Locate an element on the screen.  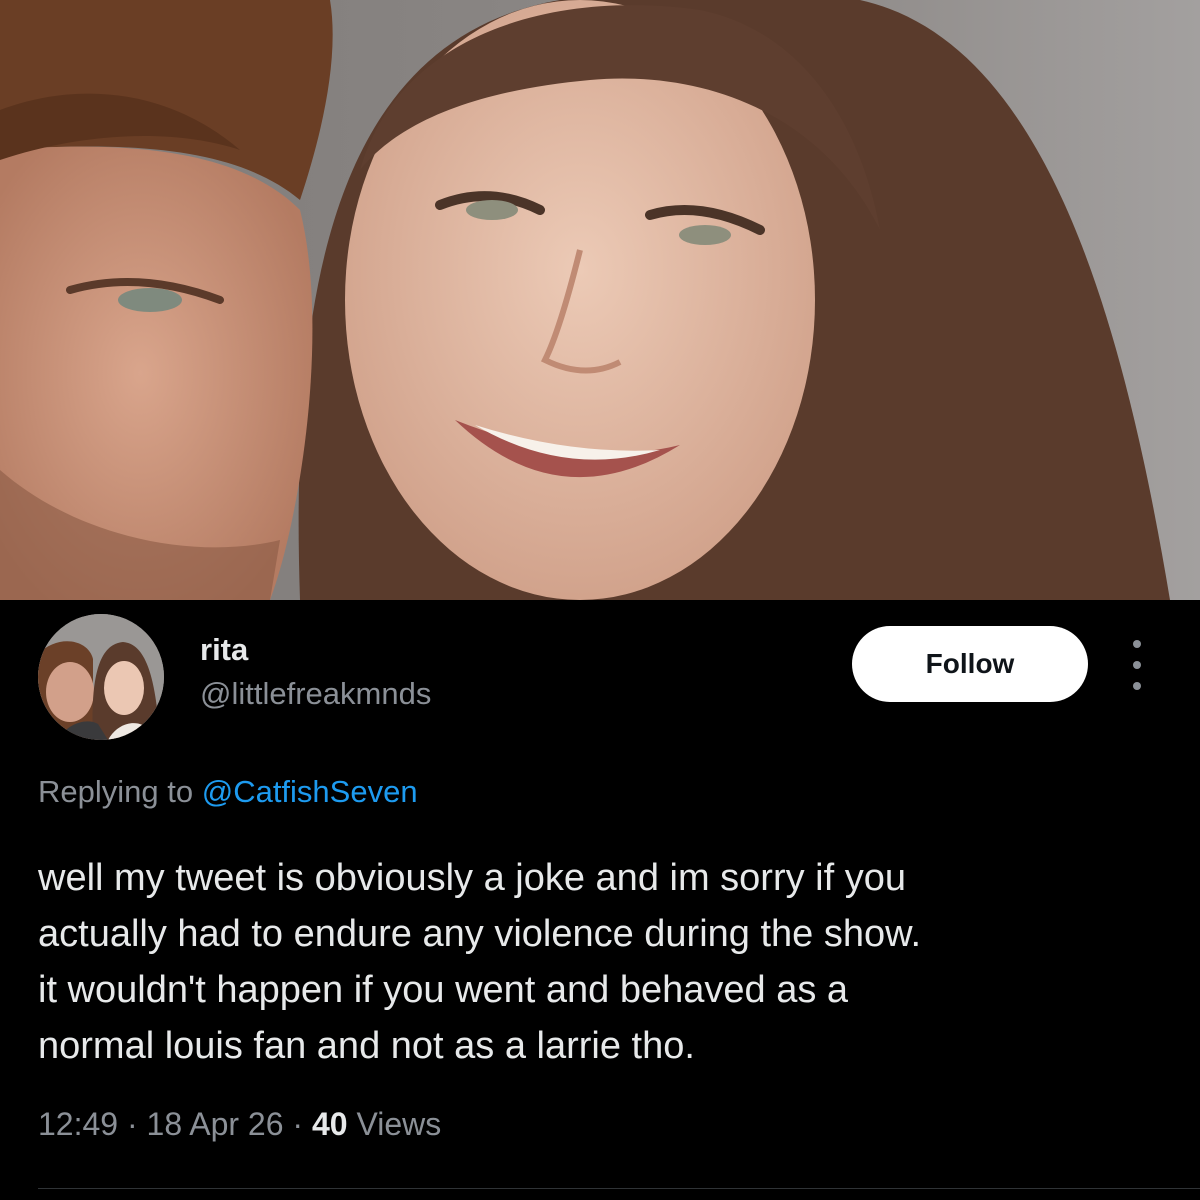
views-label: Views is located at coordinates (399, 1124).